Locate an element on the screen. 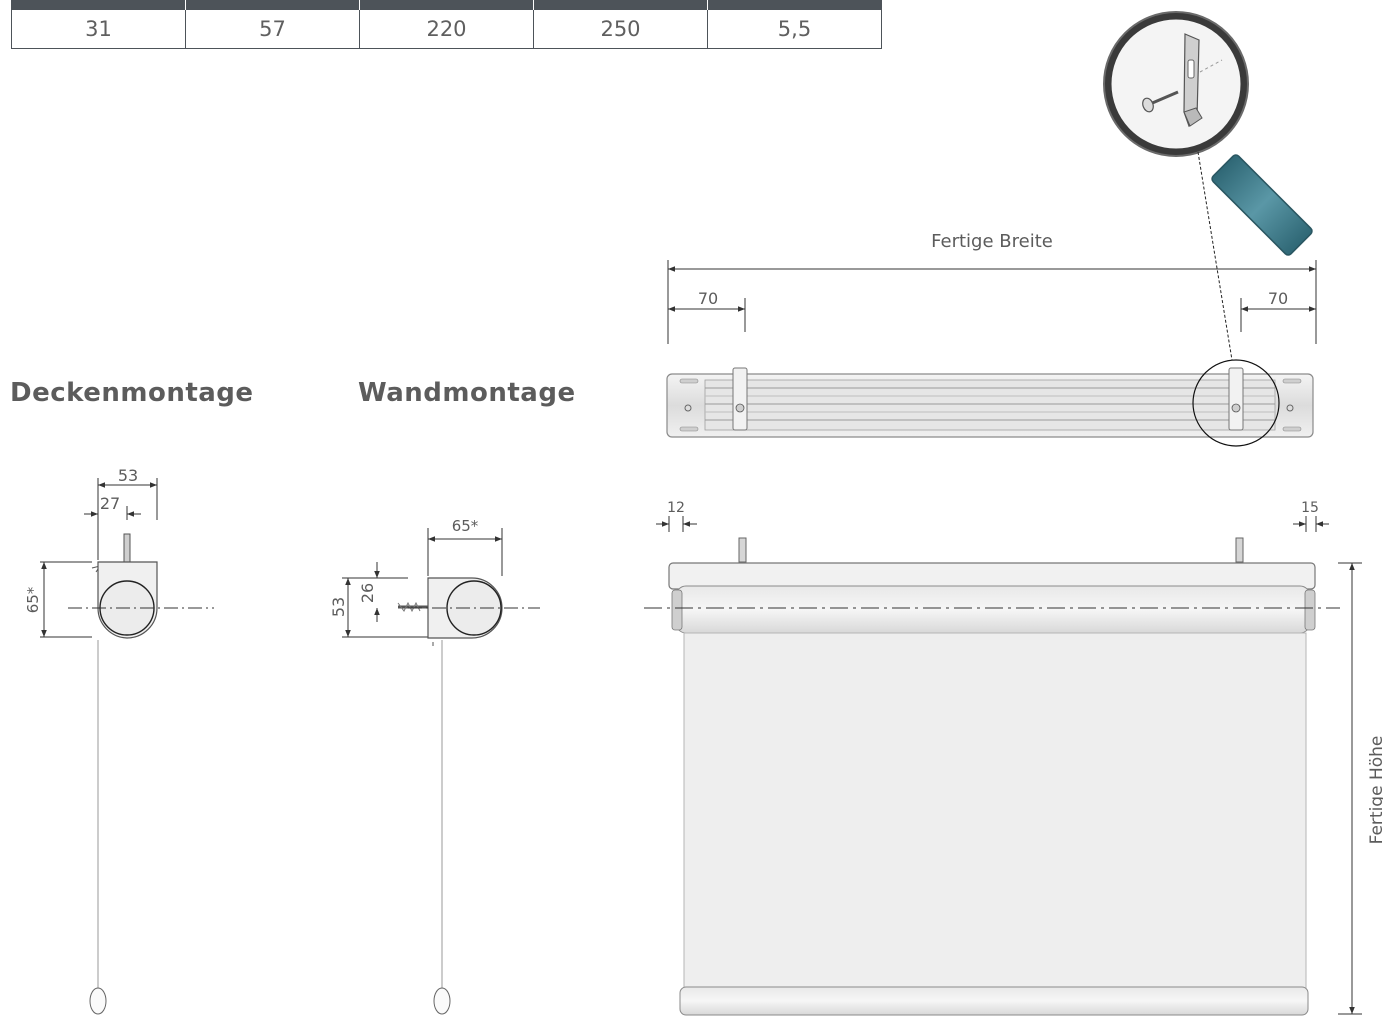 The width and height of the screenshot is (1383, 1017). dim-width: 53 is located at coordinates (128, 475).